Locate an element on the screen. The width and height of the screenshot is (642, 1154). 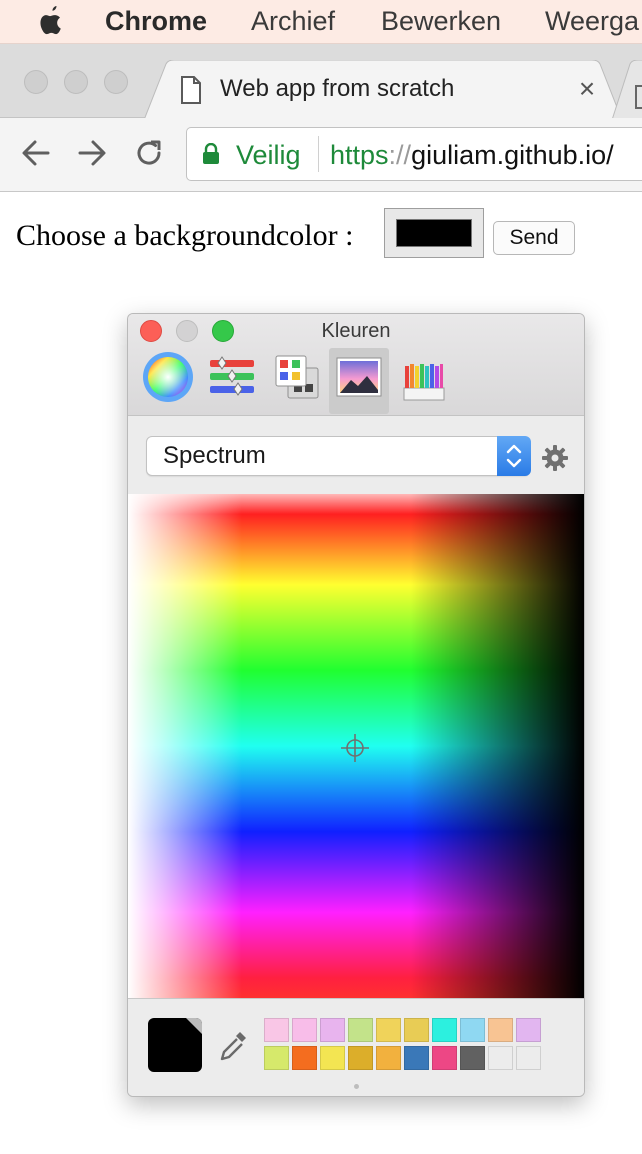
page-icon is located at coordinates (191, 90).